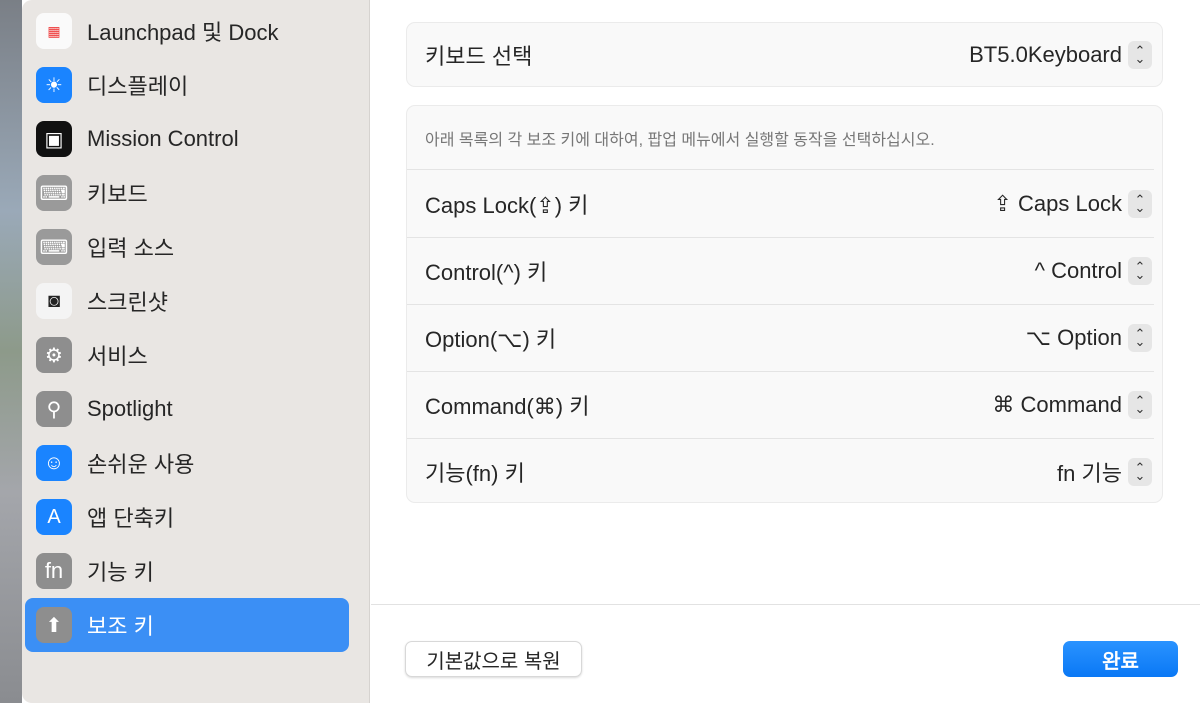 The image size is (1200, 703). What do you see at coordinates (187, 193) in the screenshot?
I see `sidebar-item: ⌨ 키보드` at bounding box center [187, 193].